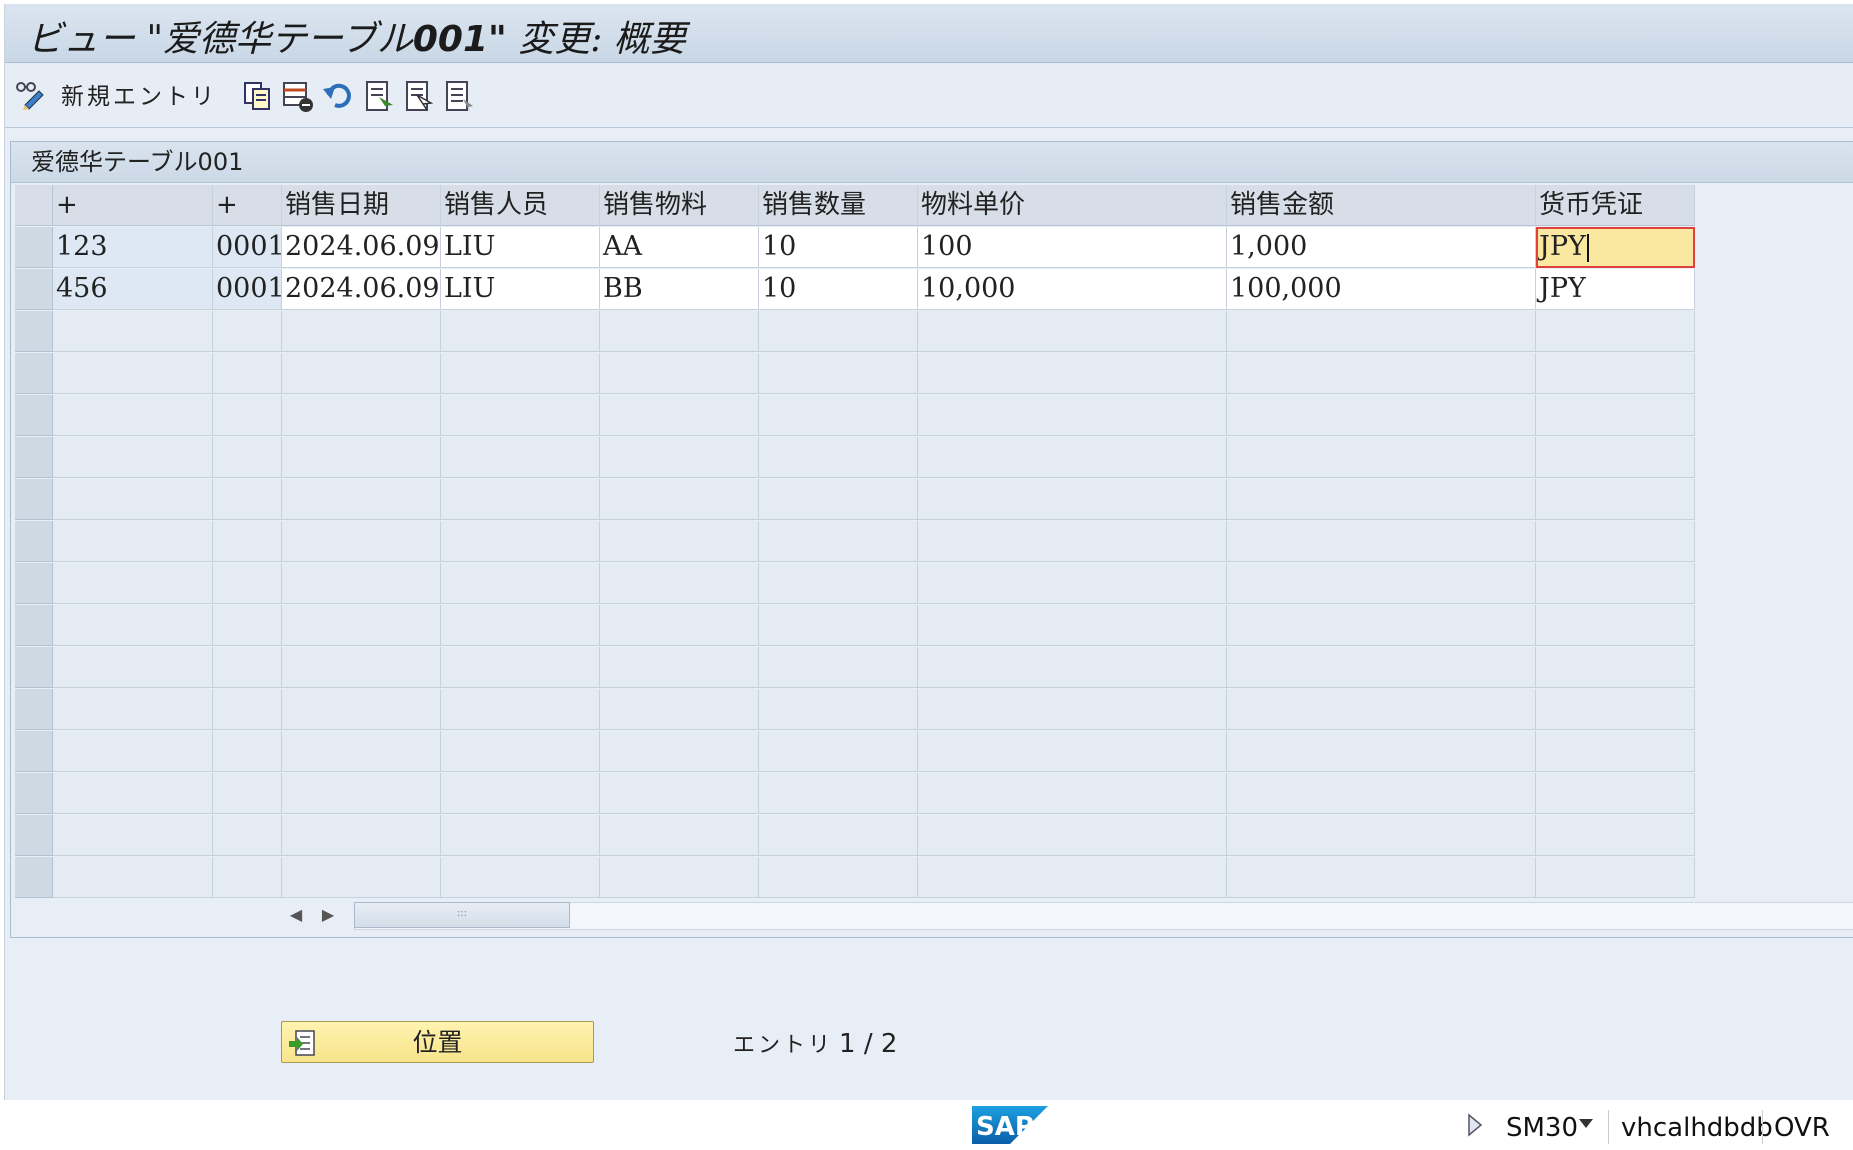 This screenshot has width=1853, height=1150. Describe the element at coordinates (420, 96) in the screenshot. I see `select-block-icon` at that location.